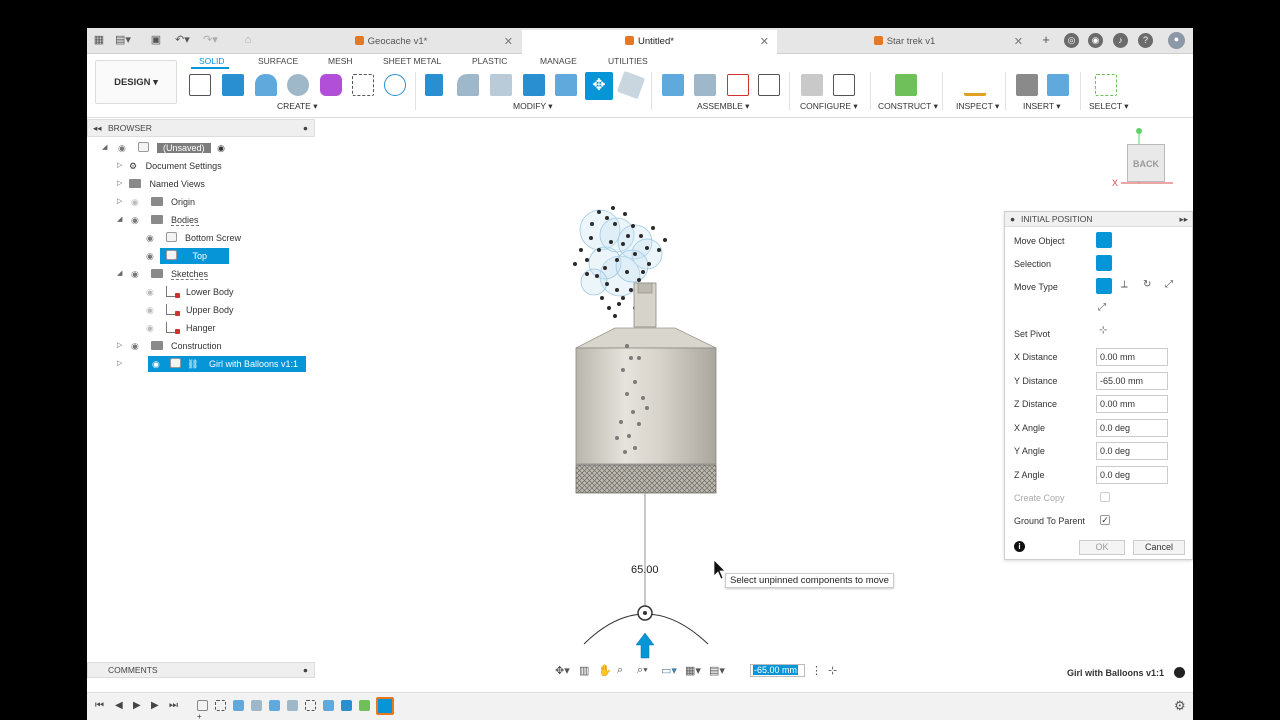  What do you see at coordinates (163, 274) in the screenshot?
I see `tree-sketches: ◢ ◉ Sketches` at bounding box center [163, 274].